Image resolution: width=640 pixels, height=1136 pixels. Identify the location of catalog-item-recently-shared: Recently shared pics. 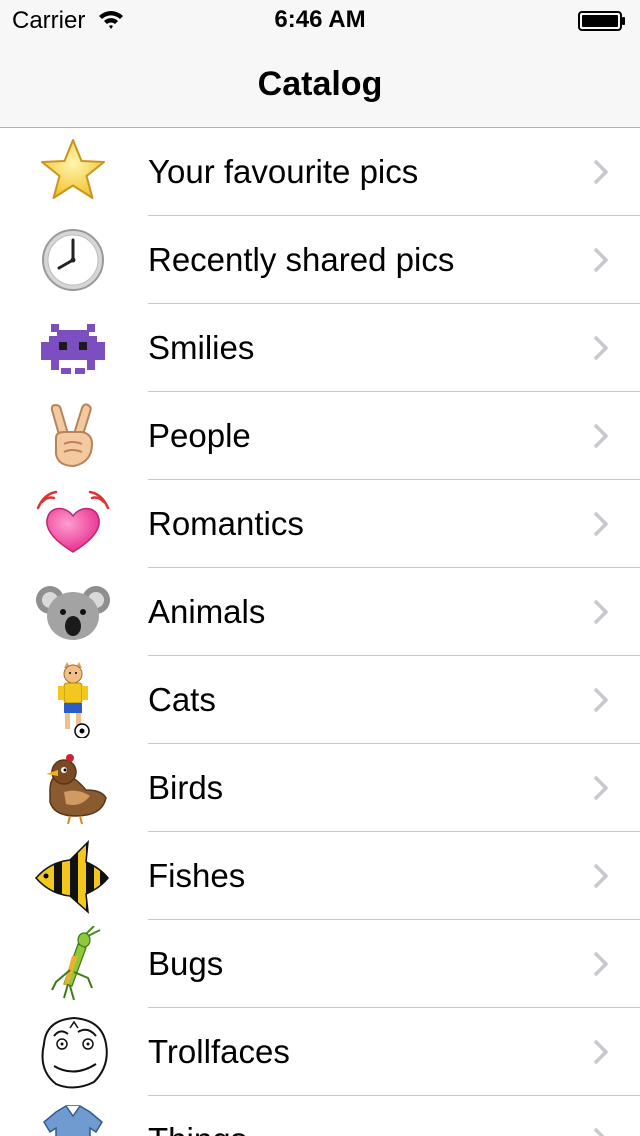
(320, 260).